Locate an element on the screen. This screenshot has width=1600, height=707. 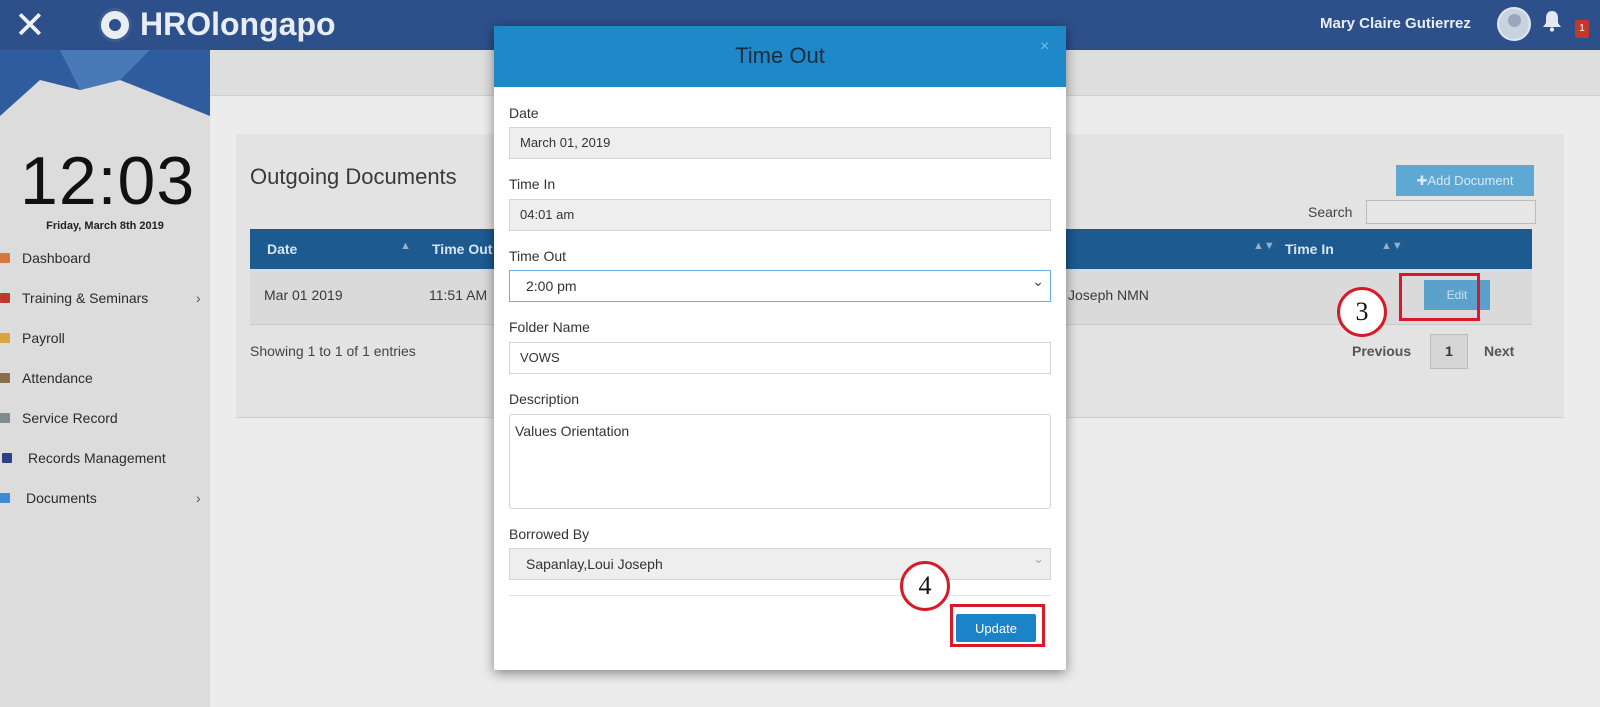
user-name: Mary Claire Gutierrez is located at coordinates (1395, 23).